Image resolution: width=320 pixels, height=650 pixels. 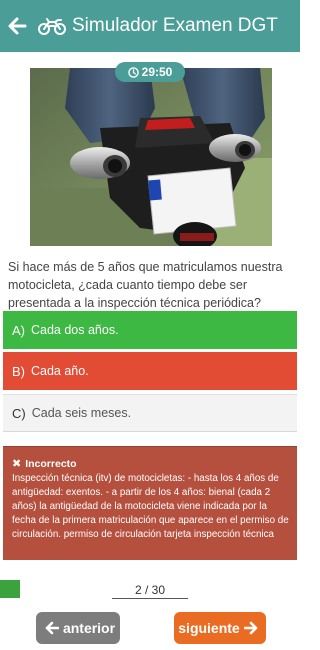 I want to click on option-text: Cada seis meses., so click(x=81, y=413).